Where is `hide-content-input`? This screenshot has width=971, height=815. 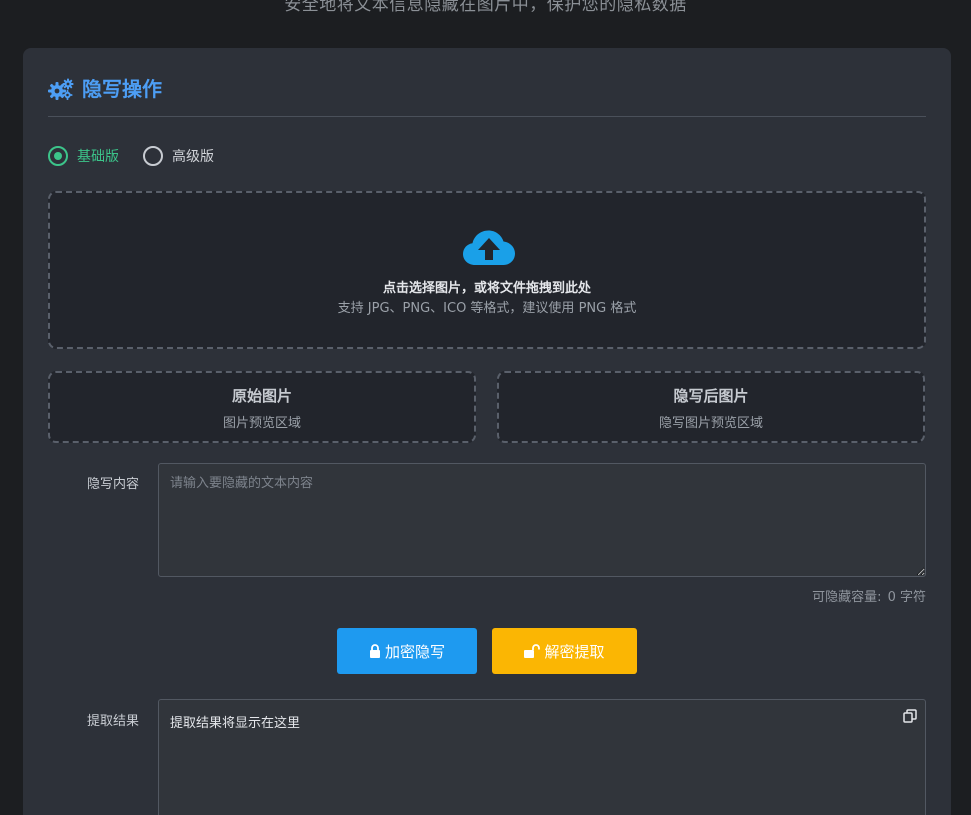 hide-content-input is located at coordinates (542, 520).